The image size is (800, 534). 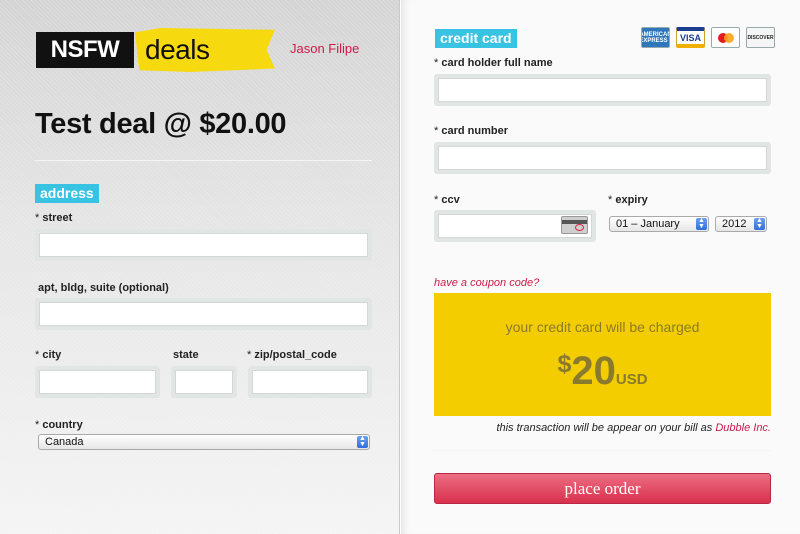 I want to click on street-label-text: street, so click(x=57, y=218).